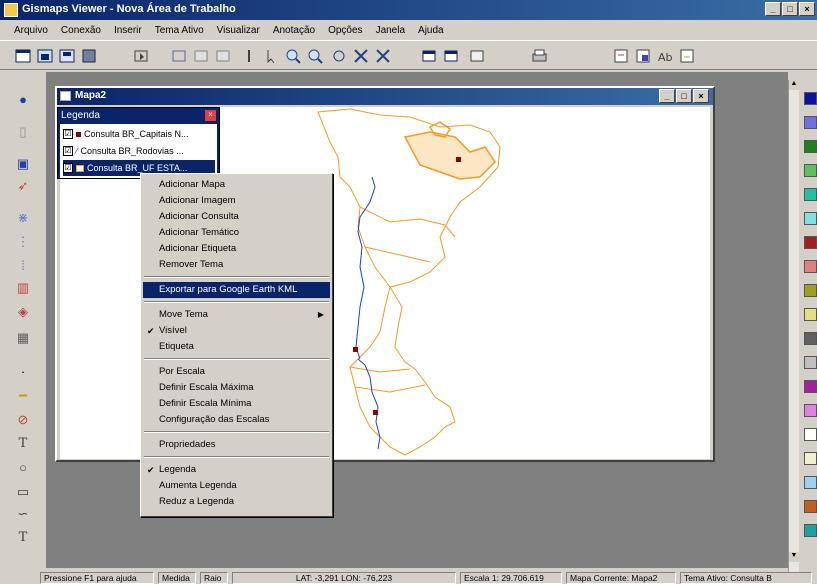 The image size is (817, 584). What do you see at coordinates (179, 30) in the screenshot?
I see `menu-tema-ativo: Tema Ativo` at bounding box center [179, 30].